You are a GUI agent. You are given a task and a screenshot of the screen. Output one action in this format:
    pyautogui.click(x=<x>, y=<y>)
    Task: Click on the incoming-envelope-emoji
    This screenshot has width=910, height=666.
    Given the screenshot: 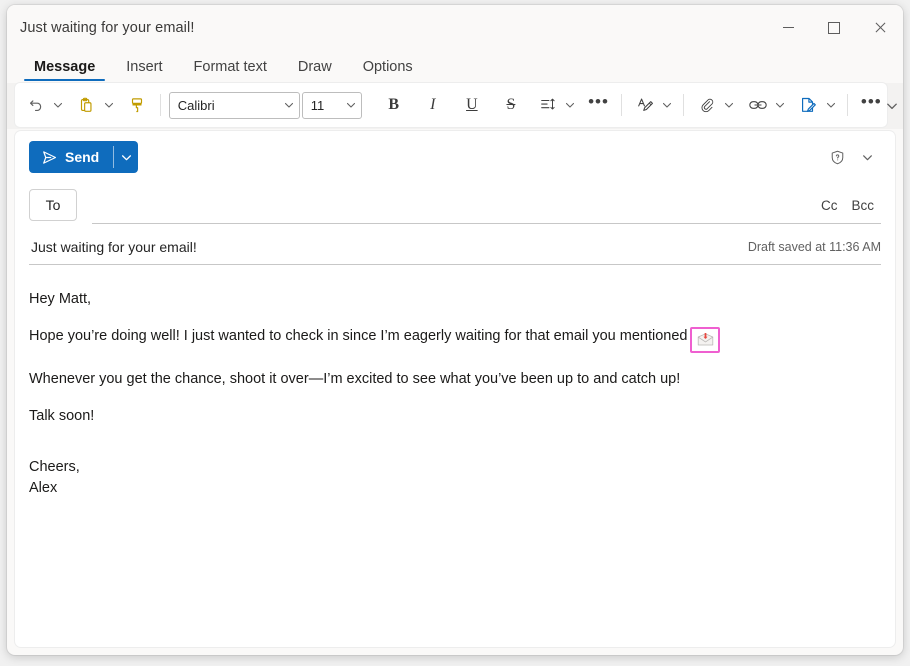 What is the action you would take?
    pyautogui.click(x=705, y=339)
    